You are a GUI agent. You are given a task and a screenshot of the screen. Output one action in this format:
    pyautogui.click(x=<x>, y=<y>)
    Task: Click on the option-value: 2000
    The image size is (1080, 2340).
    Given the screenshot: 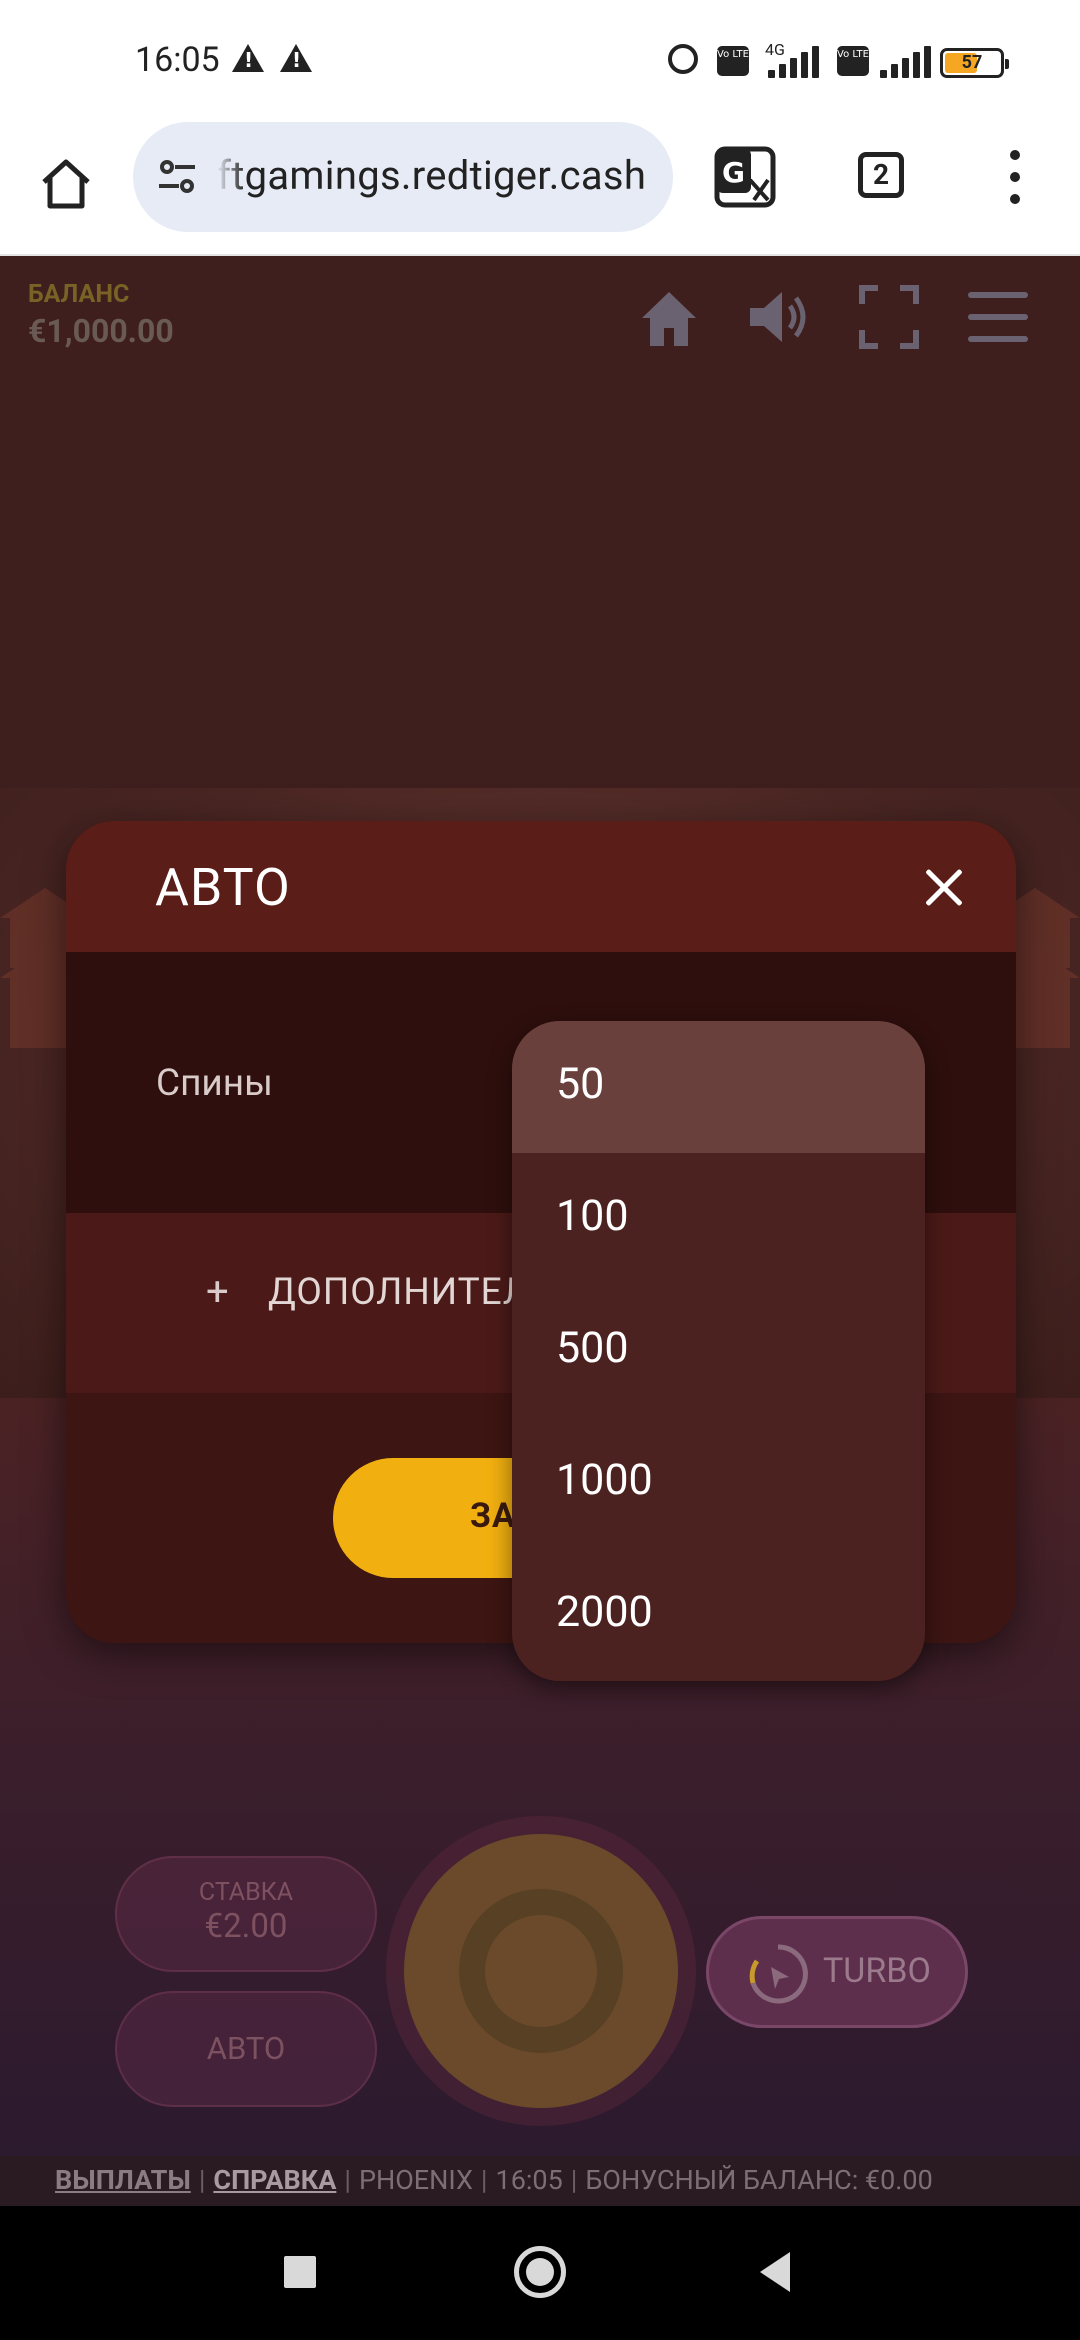 What is the action you would take?
    pyautogui.click(x=604, y=1612)
    